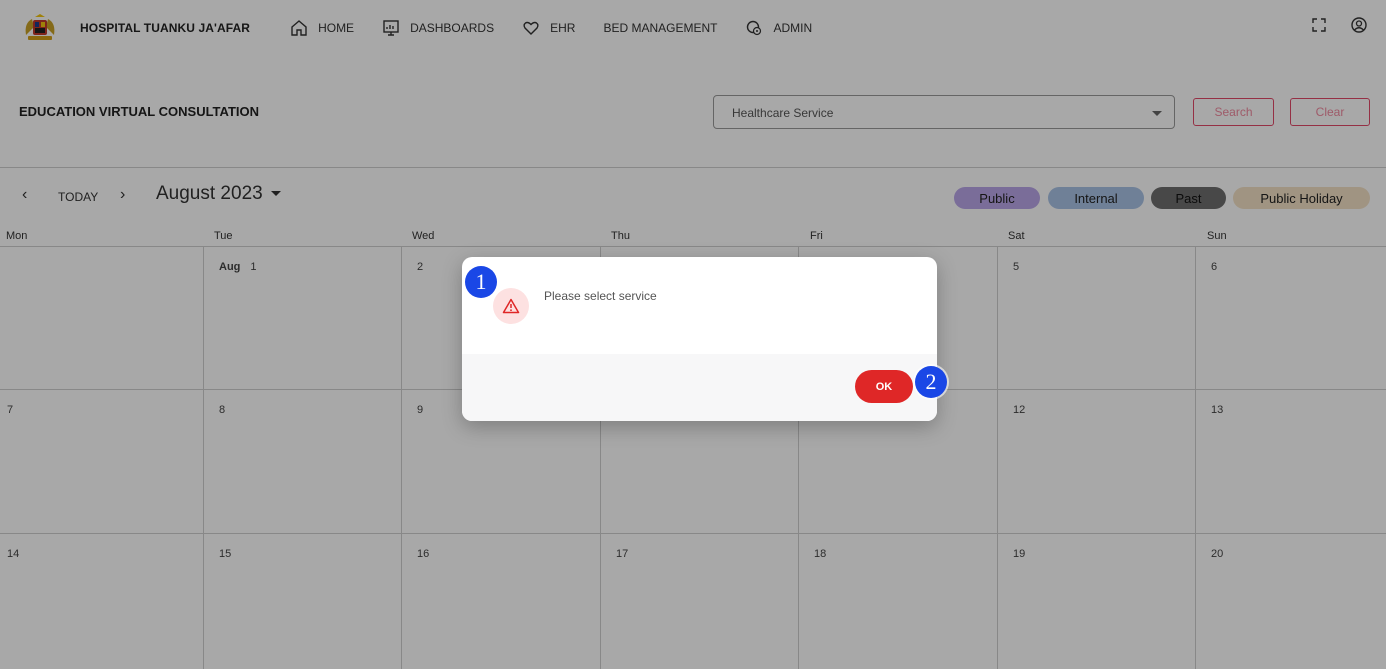 Image resolution: width=1386 pixels, height=669 pixels. Describe the element at coordinates (884, 386) in the screenshot. I see `ok-button: OK` at that location.